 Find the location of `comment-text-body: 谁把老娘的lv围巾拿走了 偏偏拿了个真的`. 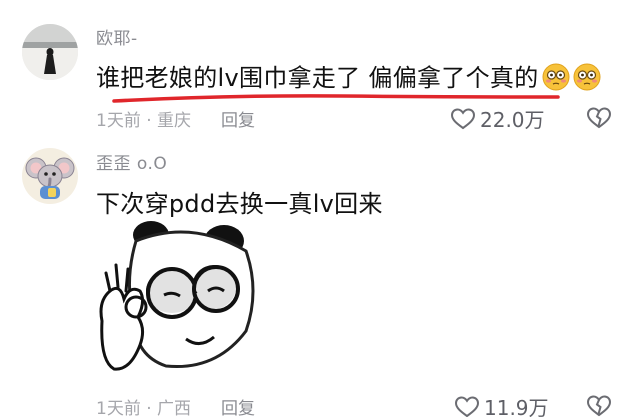

comment-text-body: 谁把老娘的lv围巾拿走了 偏偏拿了个真的 is located at coordinates (317, 78).